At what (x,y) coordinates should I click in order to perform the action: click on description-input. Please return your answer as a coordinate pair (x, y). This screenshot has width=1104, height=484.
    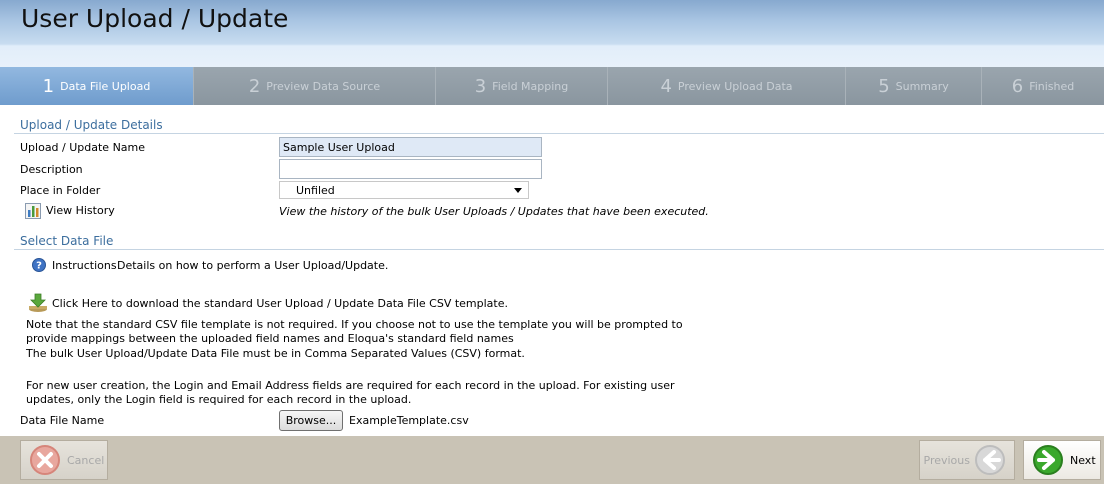
    Looking at the image, I should click on (410, 169).